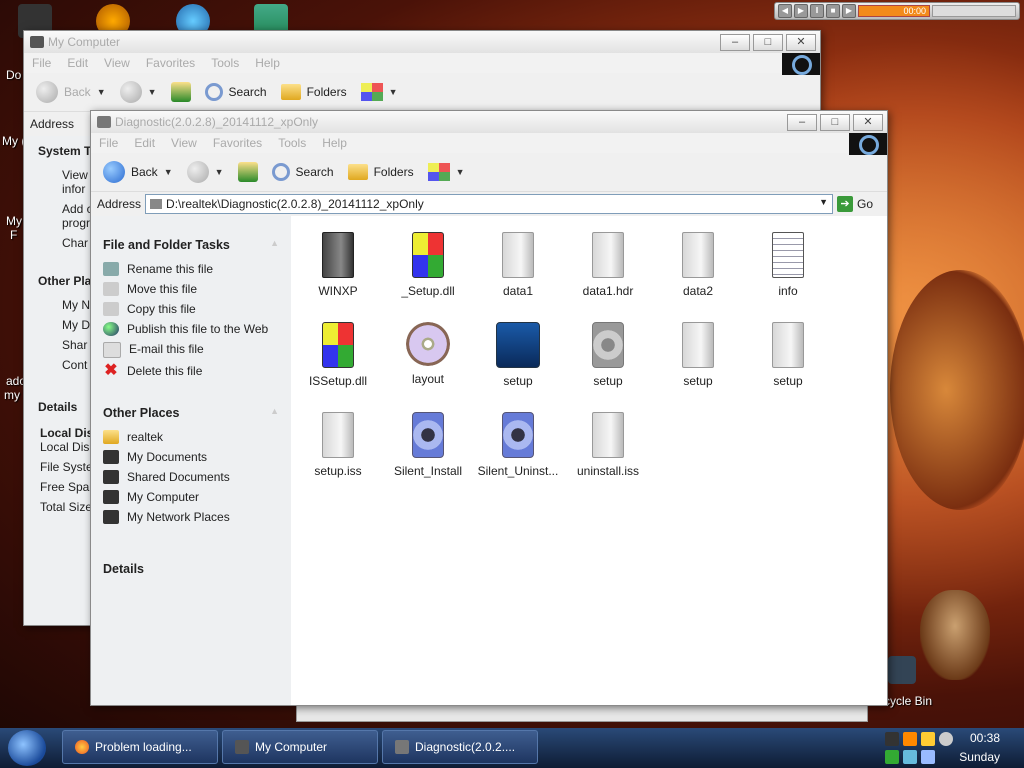 The height and width of the screenshot is (768, 1024). Describe the element at coordinates (13, 235) in the screenshot. I see `desktop-label: F` at that location.